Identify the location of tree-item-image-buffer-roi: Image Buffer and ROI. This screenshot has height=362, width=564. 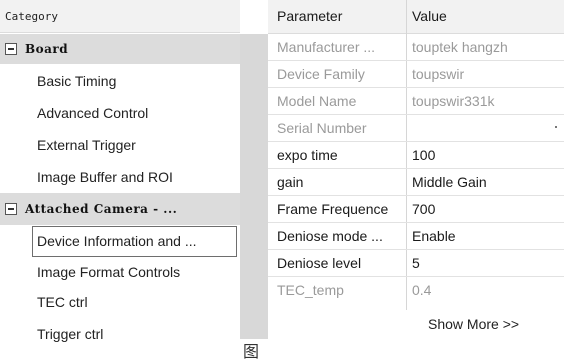
(120, 177).